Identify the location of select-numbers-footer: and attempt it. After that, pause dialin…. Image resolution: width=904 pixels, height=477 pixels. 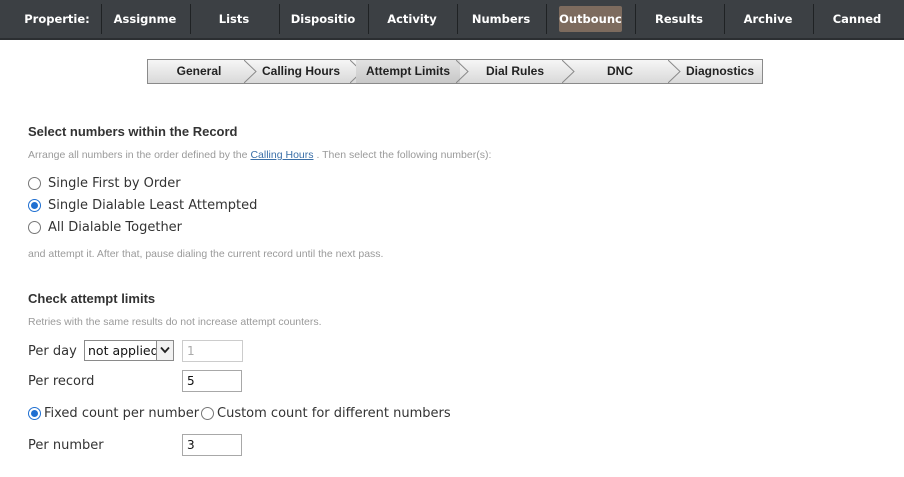
(206, 254).